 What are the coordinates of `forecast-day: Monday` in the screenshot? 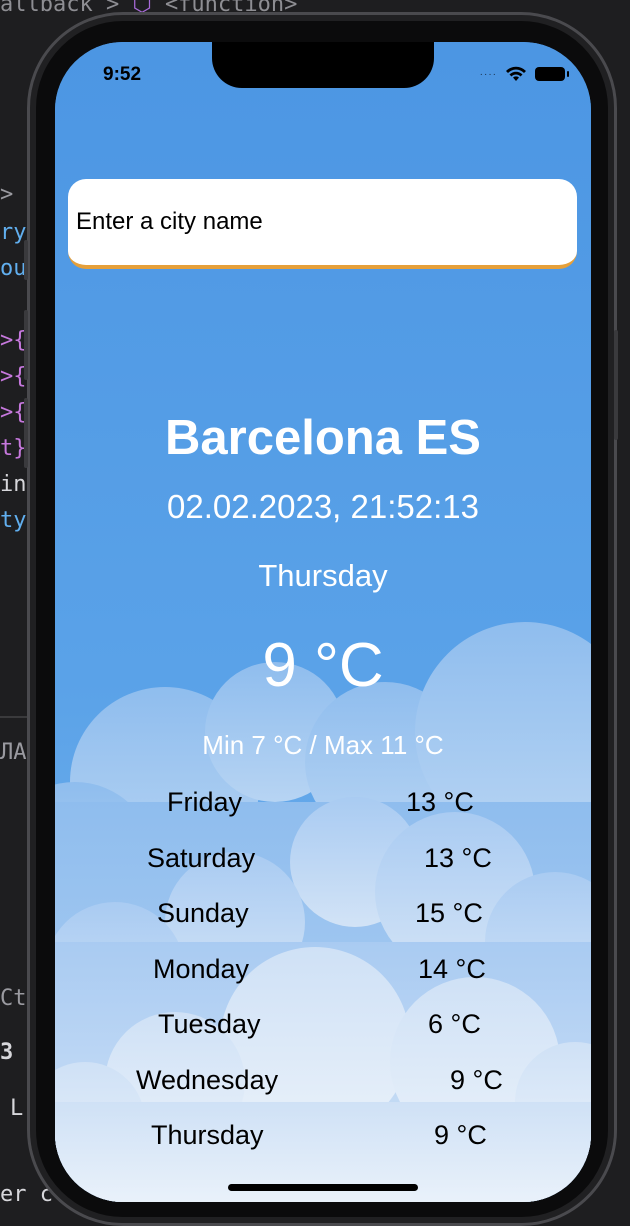 It's located at (201, 969).